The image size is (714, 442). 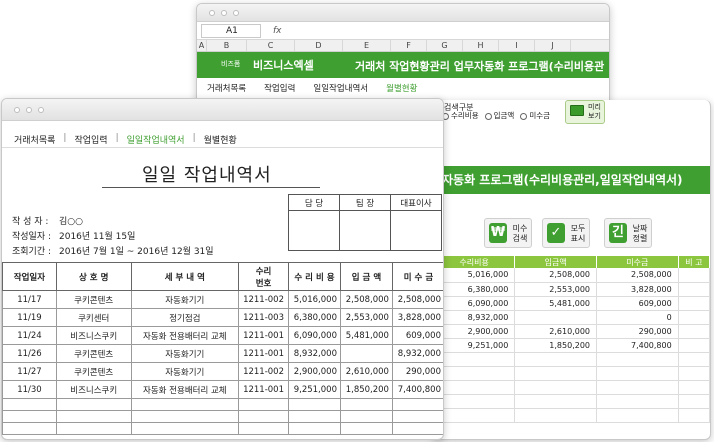 What do you see at coordinates (508, 233) in the screenshot?
I see `unpaid-search-button: ₩ 미수 검색` at bounding box center [508, 233].